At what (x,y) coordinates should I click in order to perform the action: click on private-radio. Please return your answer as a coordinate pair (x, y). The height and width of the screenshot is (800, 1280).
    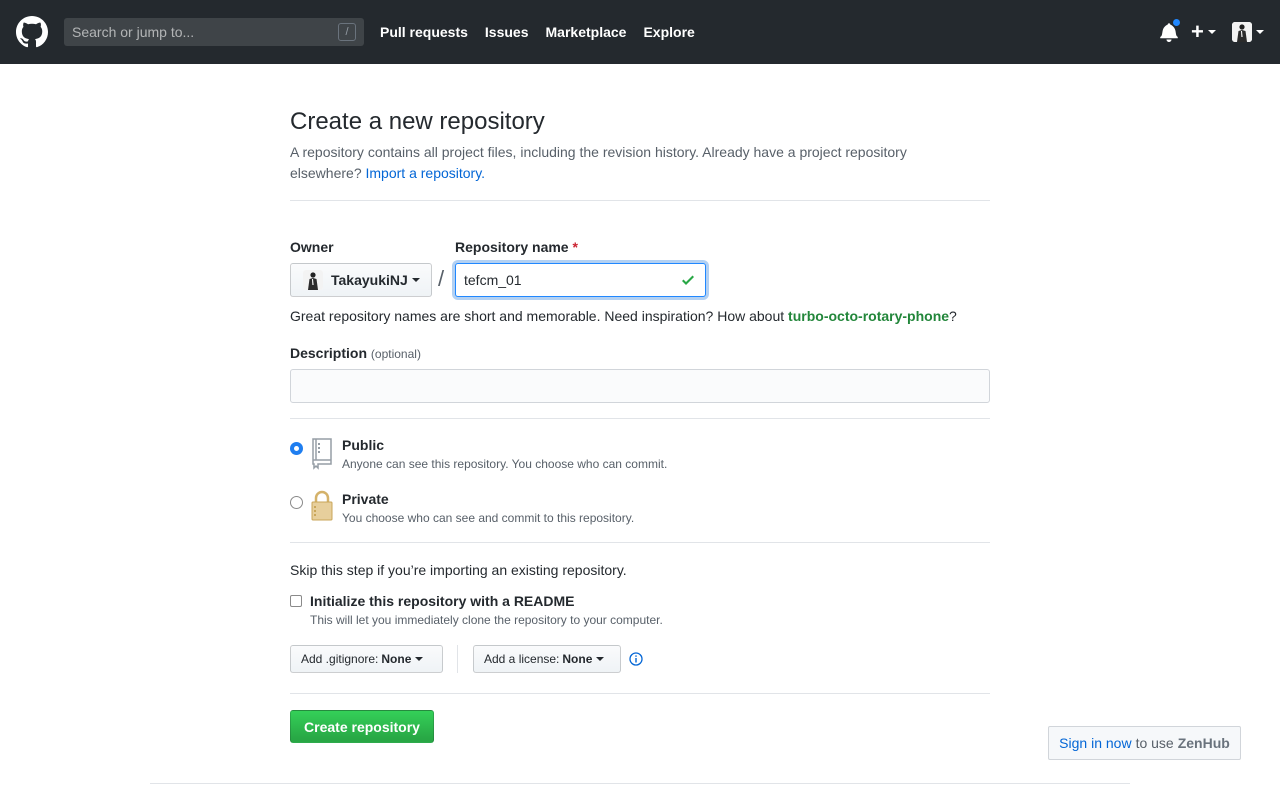
    Looking at the image, I should click on (296, 502).